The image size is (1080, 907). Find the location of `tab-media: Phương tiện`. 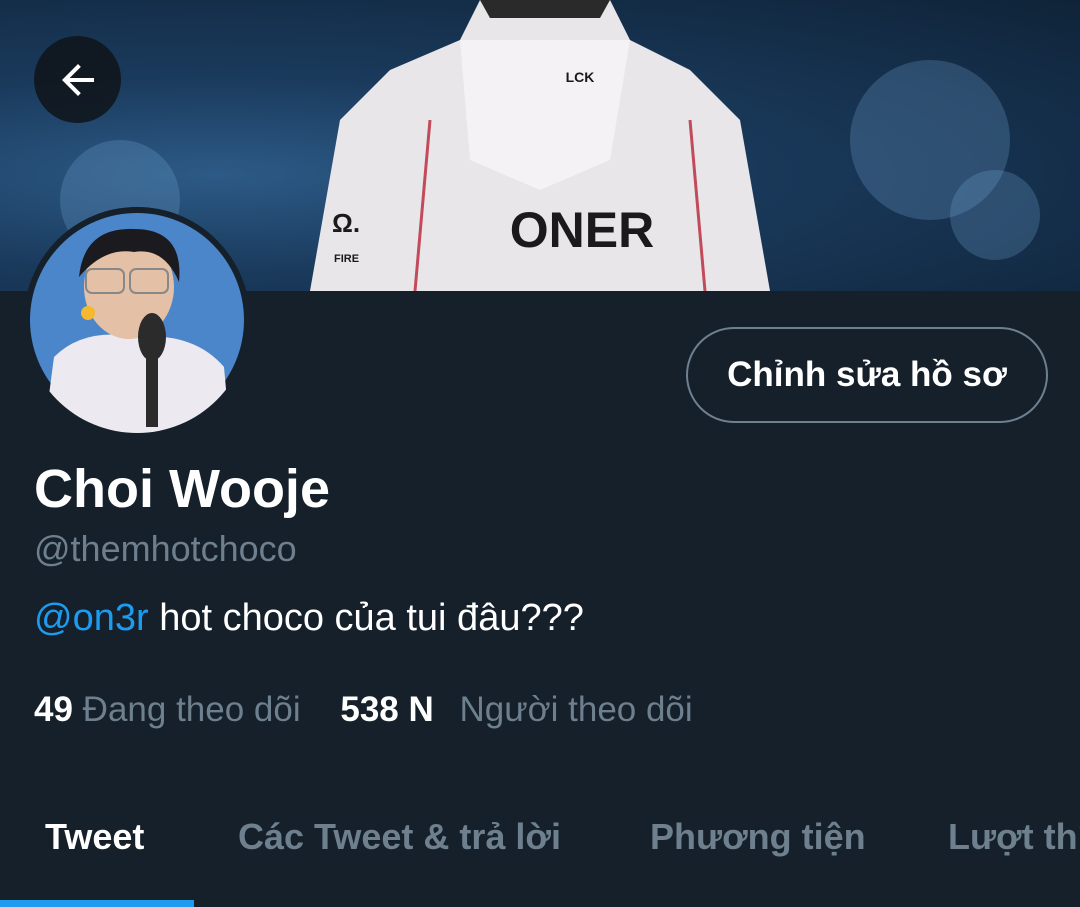

tab-media: Phương tiện is located at coordinates (758, 837).